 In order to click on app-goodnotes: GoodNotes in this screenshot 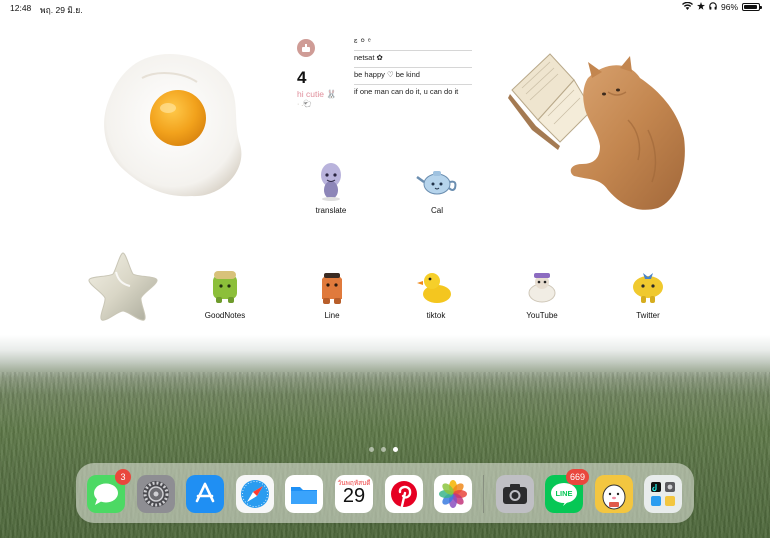, I will do `click(225, 292)`.